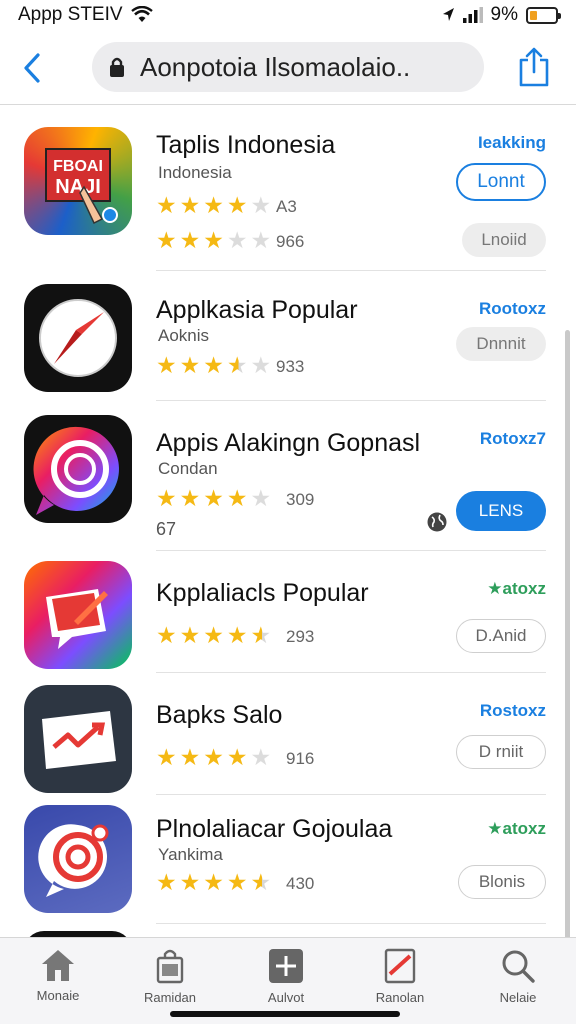 The image size is (576, 1024). Describe the element at coordinates (472, 15) in the screenshot. I see `signal-icon` at that location.